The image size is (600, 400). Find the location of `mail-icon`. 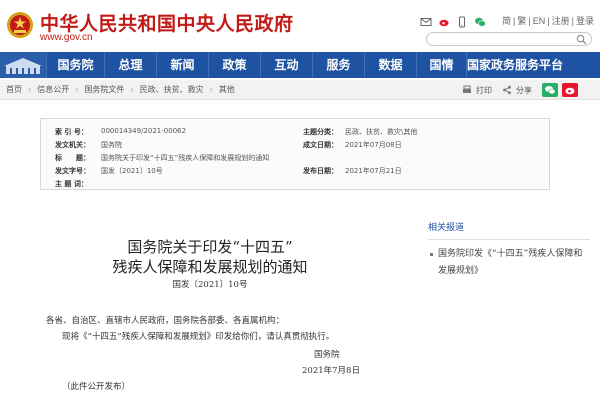

mail-icon is located at coordinates (426, 19).